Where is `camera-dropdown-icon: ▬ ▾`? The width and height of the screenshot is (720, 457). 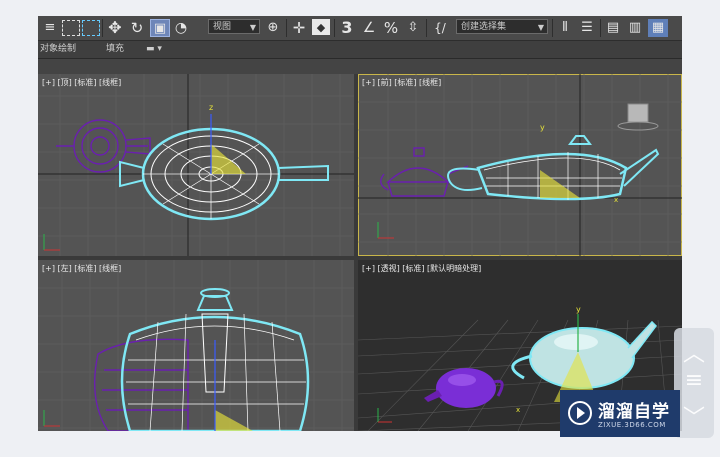
camera-dropdown-icon: ▬ ▾ is located at coordinates (154, 49).